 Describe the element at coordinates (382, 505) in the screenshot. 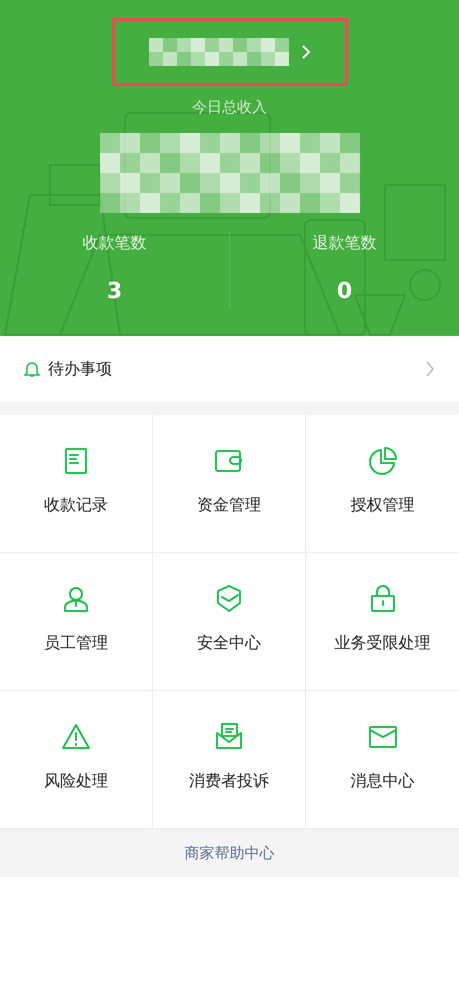

I see `grid-label: 授权管理` at that location.